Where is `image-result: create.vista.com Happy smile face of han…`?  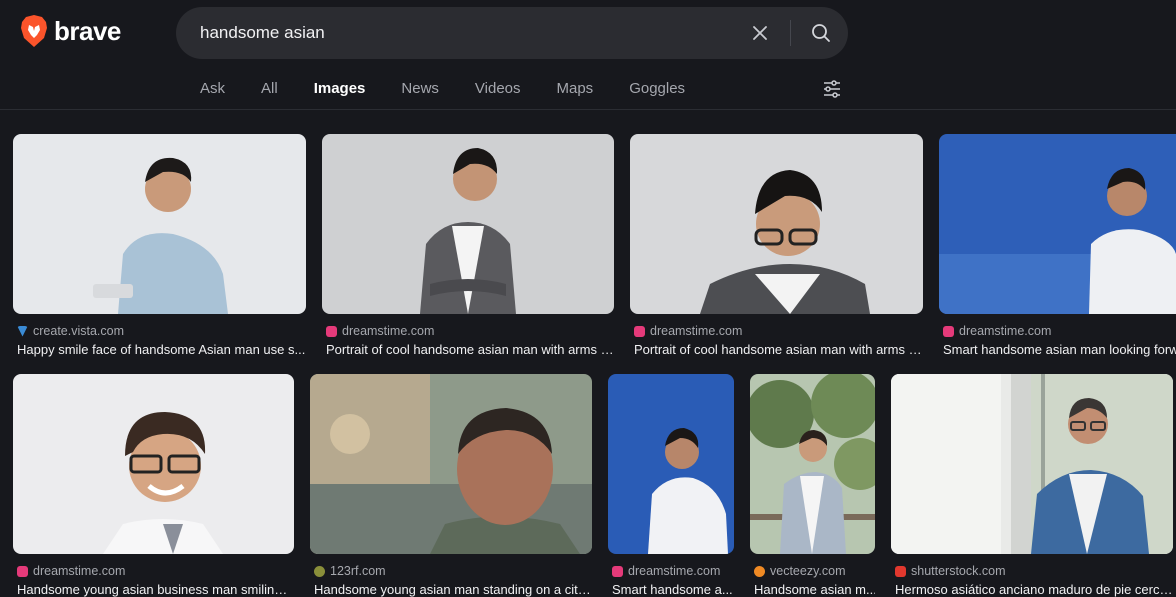
image-result: create.vista.com Happy smile face of han… is located at coordinates (159, 246).